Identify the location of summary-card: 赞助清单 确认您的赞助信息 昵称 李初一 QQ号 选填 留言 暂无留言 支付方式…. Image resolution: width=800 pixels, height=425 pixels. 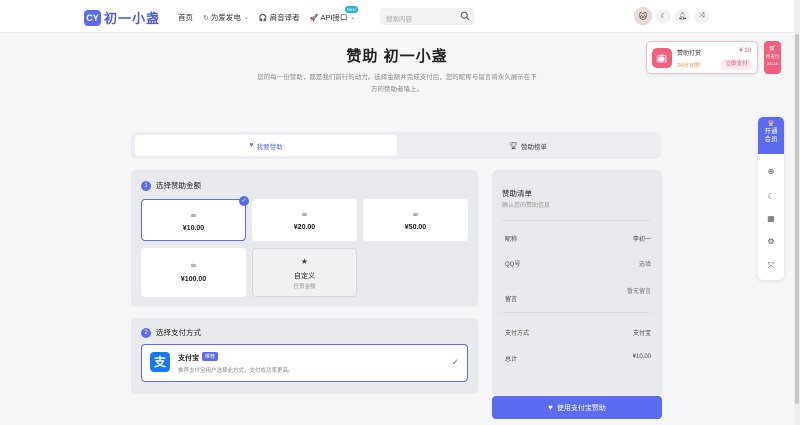
(577, 283).